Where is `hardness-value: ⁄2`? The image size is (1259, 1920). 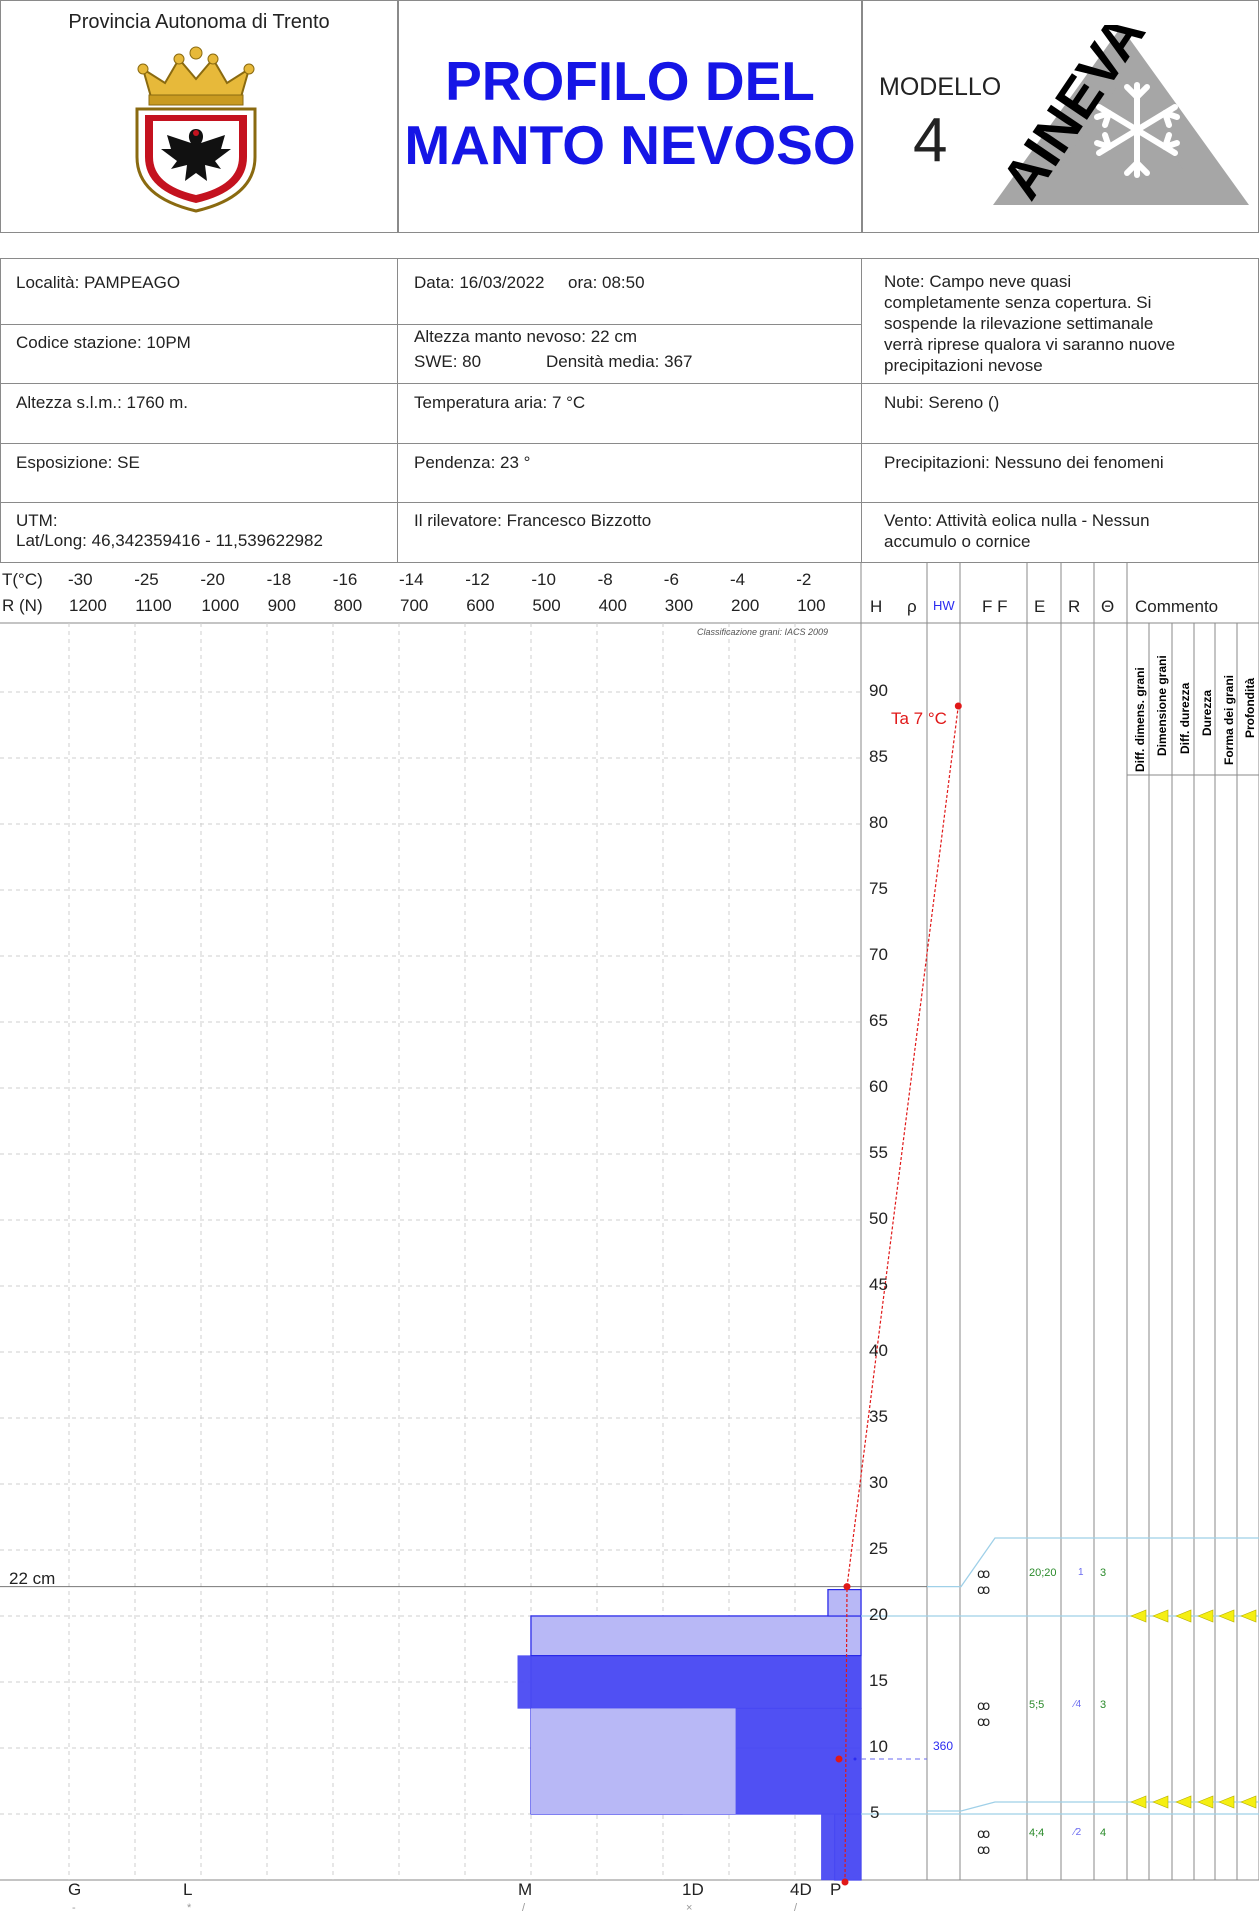
hardness-value: ⁄2 is located at coordinates (1078, 1832).